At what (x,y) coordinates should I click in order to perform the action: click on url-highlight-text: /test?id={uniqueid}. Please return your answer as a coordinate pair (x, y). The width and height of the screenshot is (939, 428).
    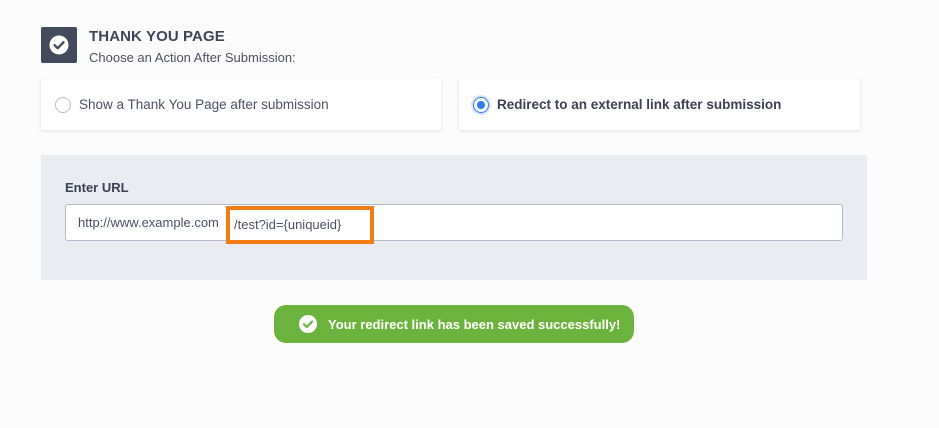
    Looking at the image, I should click on (288, 224).